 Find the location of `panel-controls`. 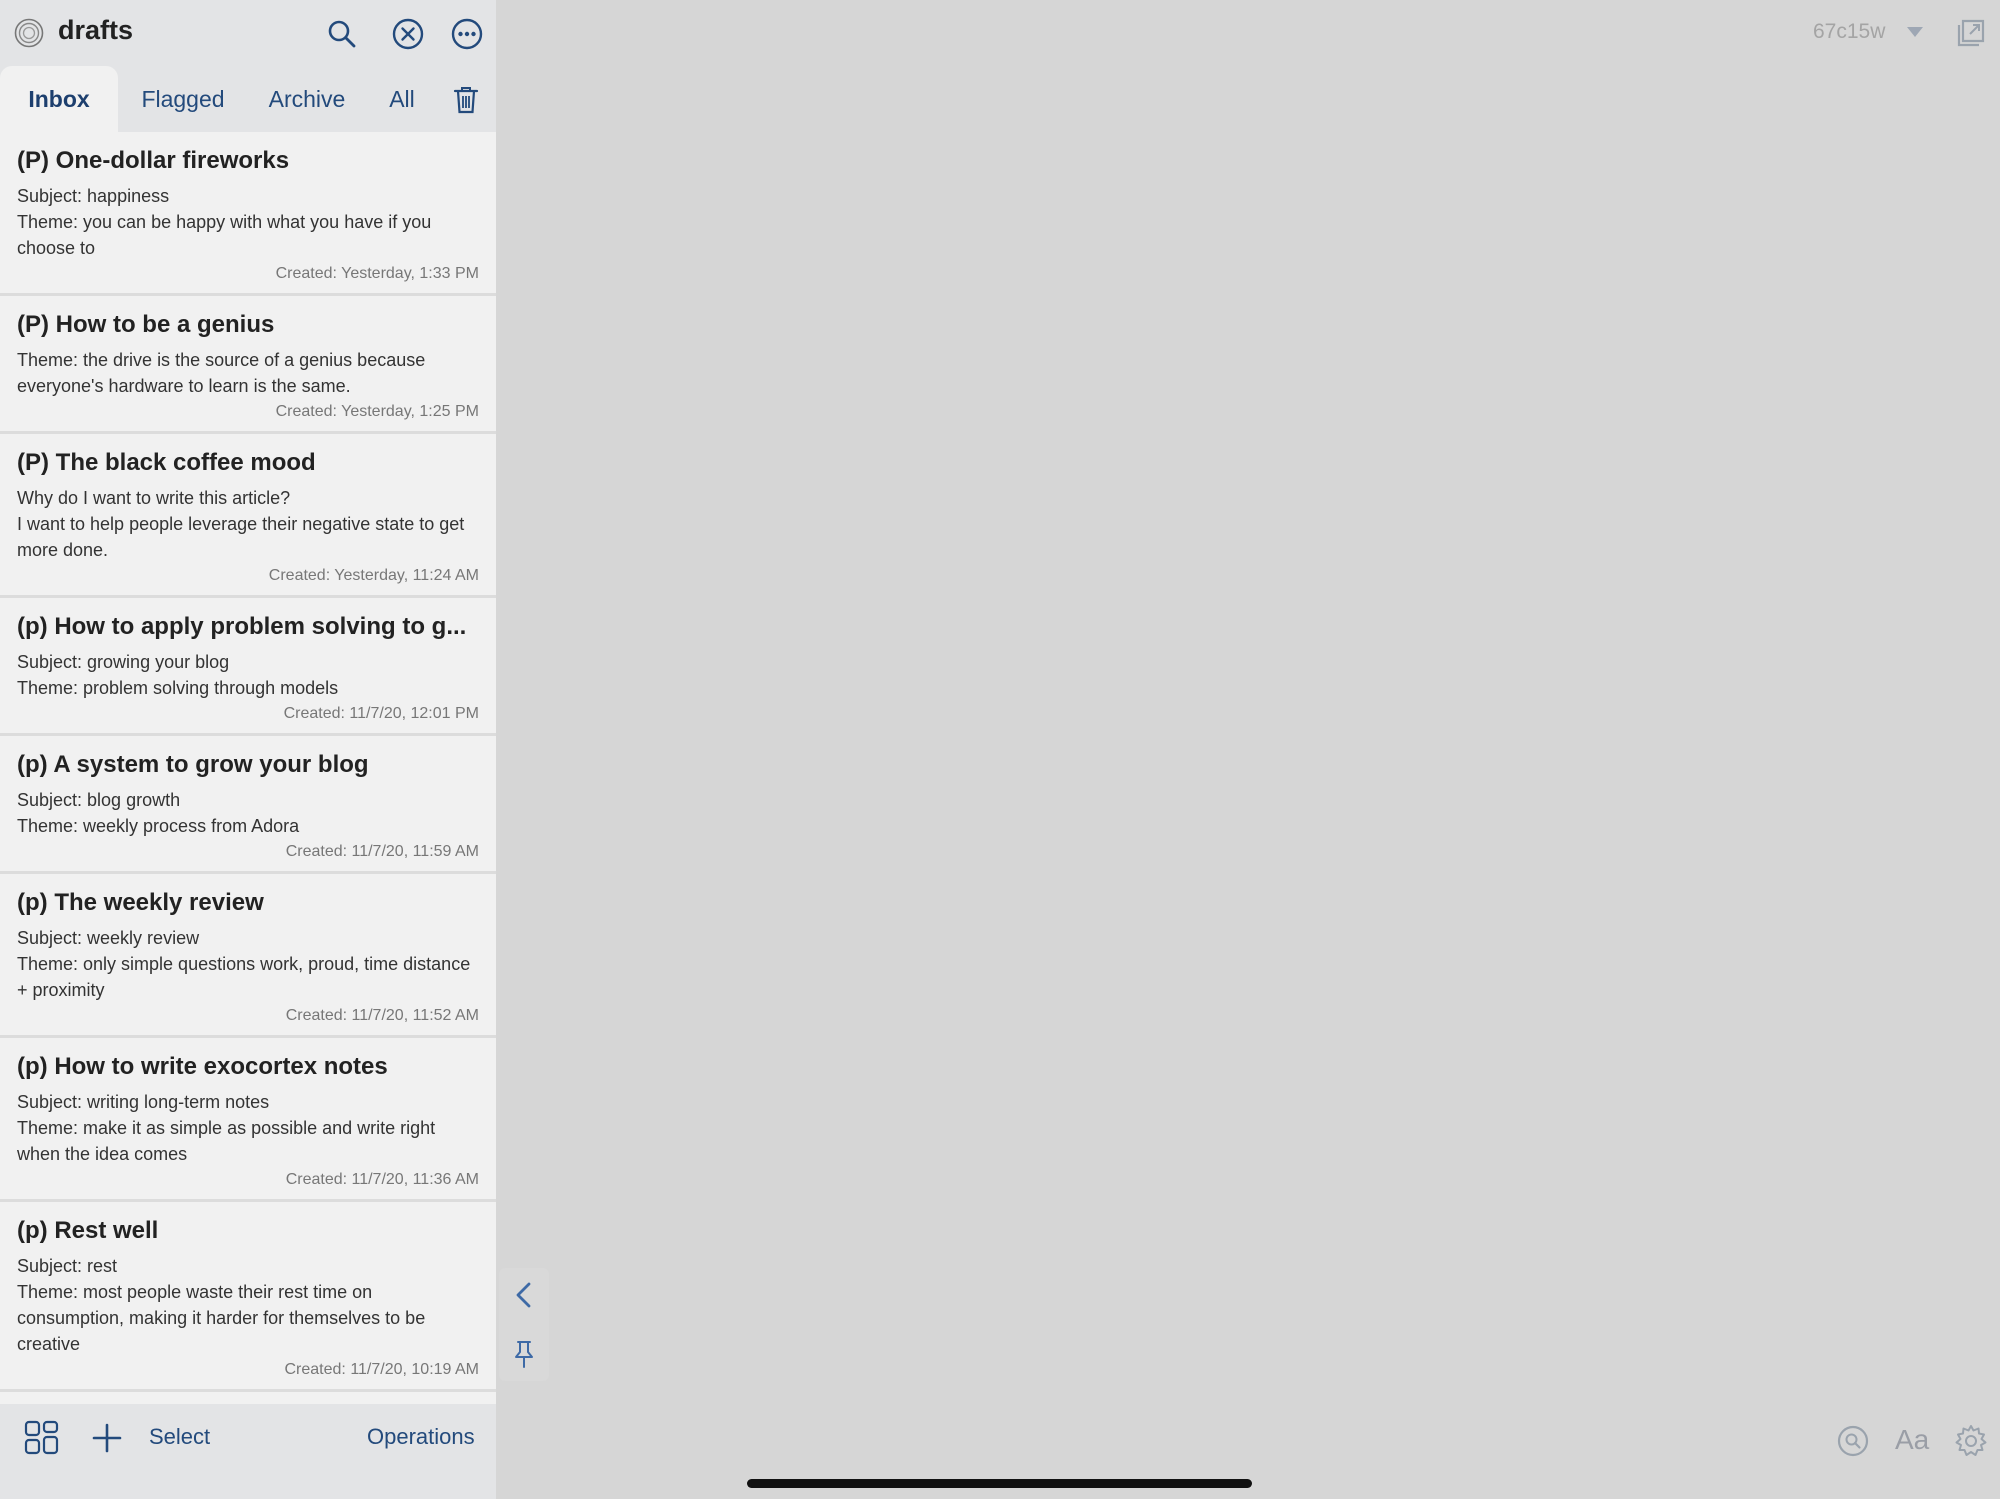

panel-controls is located at coordinates (524, 1324).